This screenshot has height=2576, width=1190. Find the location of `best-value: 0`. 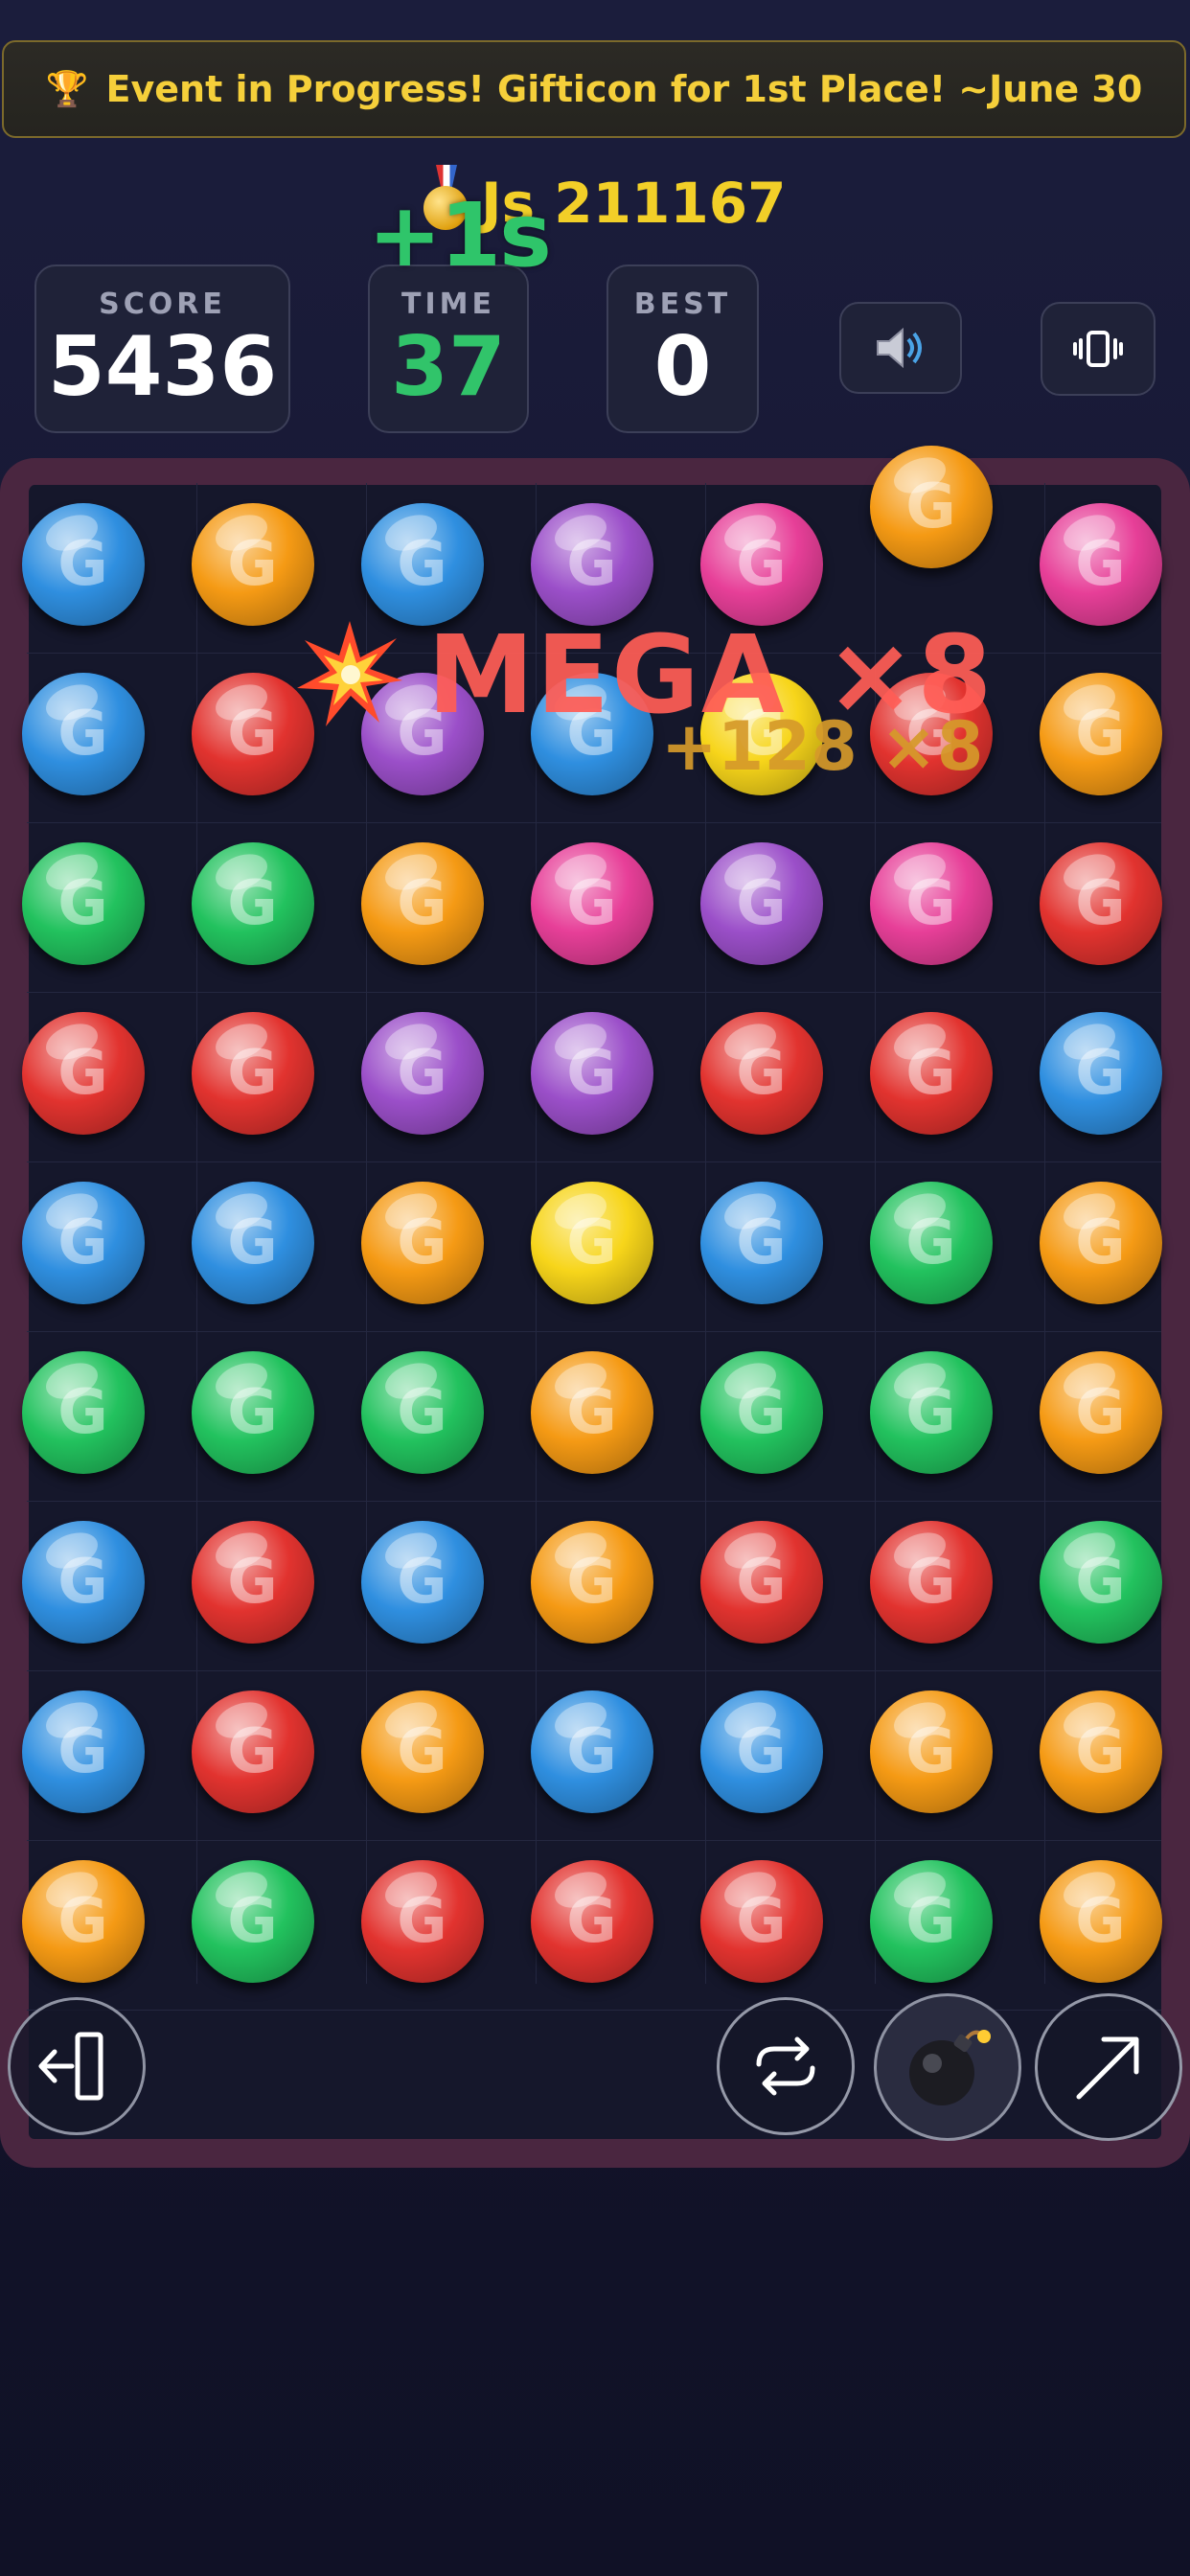

best-value: 0 is located at coordinates (683, 367).